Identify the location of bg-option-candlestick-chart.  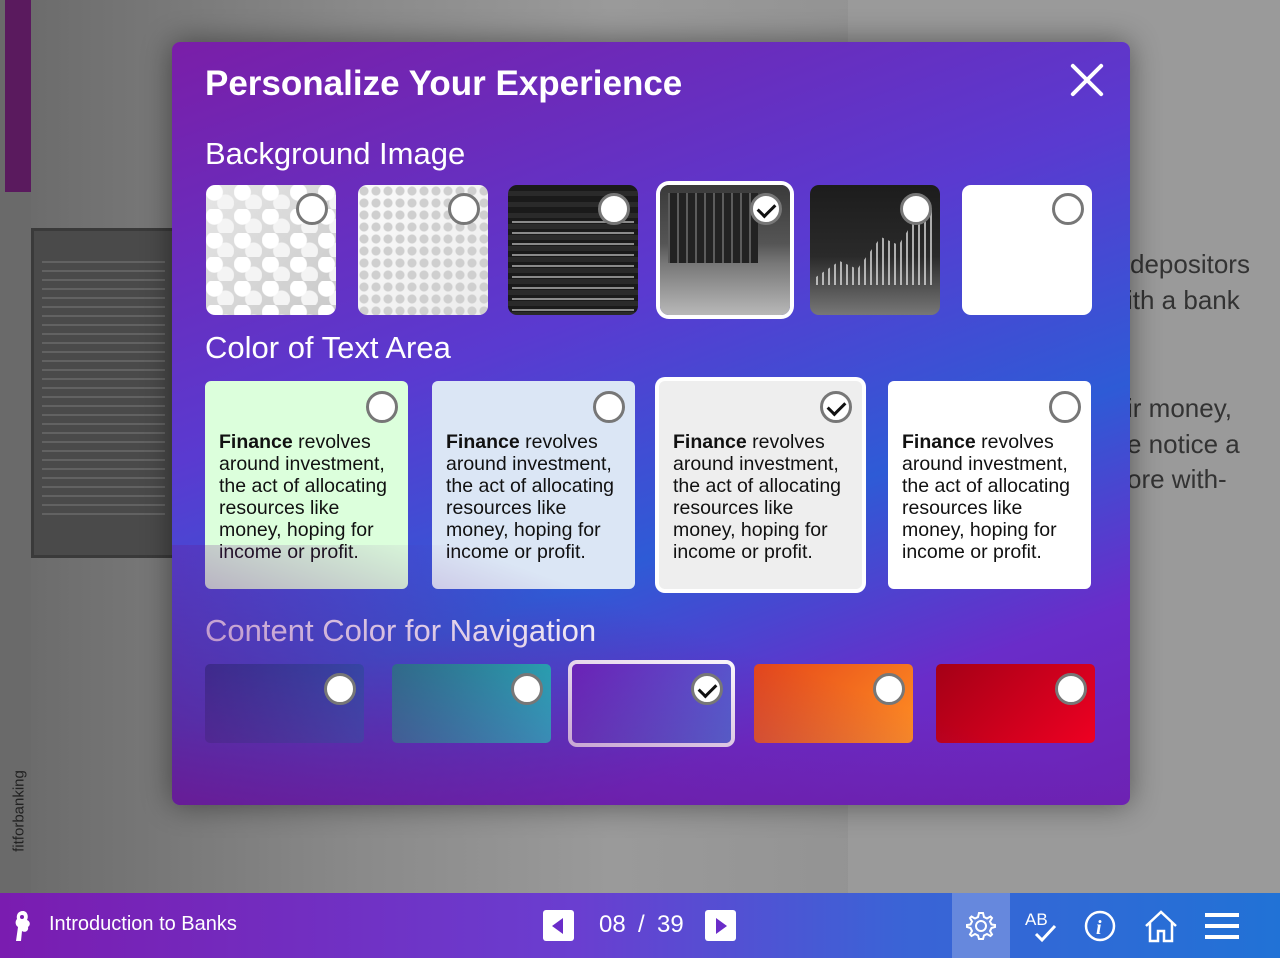
(875, 250).